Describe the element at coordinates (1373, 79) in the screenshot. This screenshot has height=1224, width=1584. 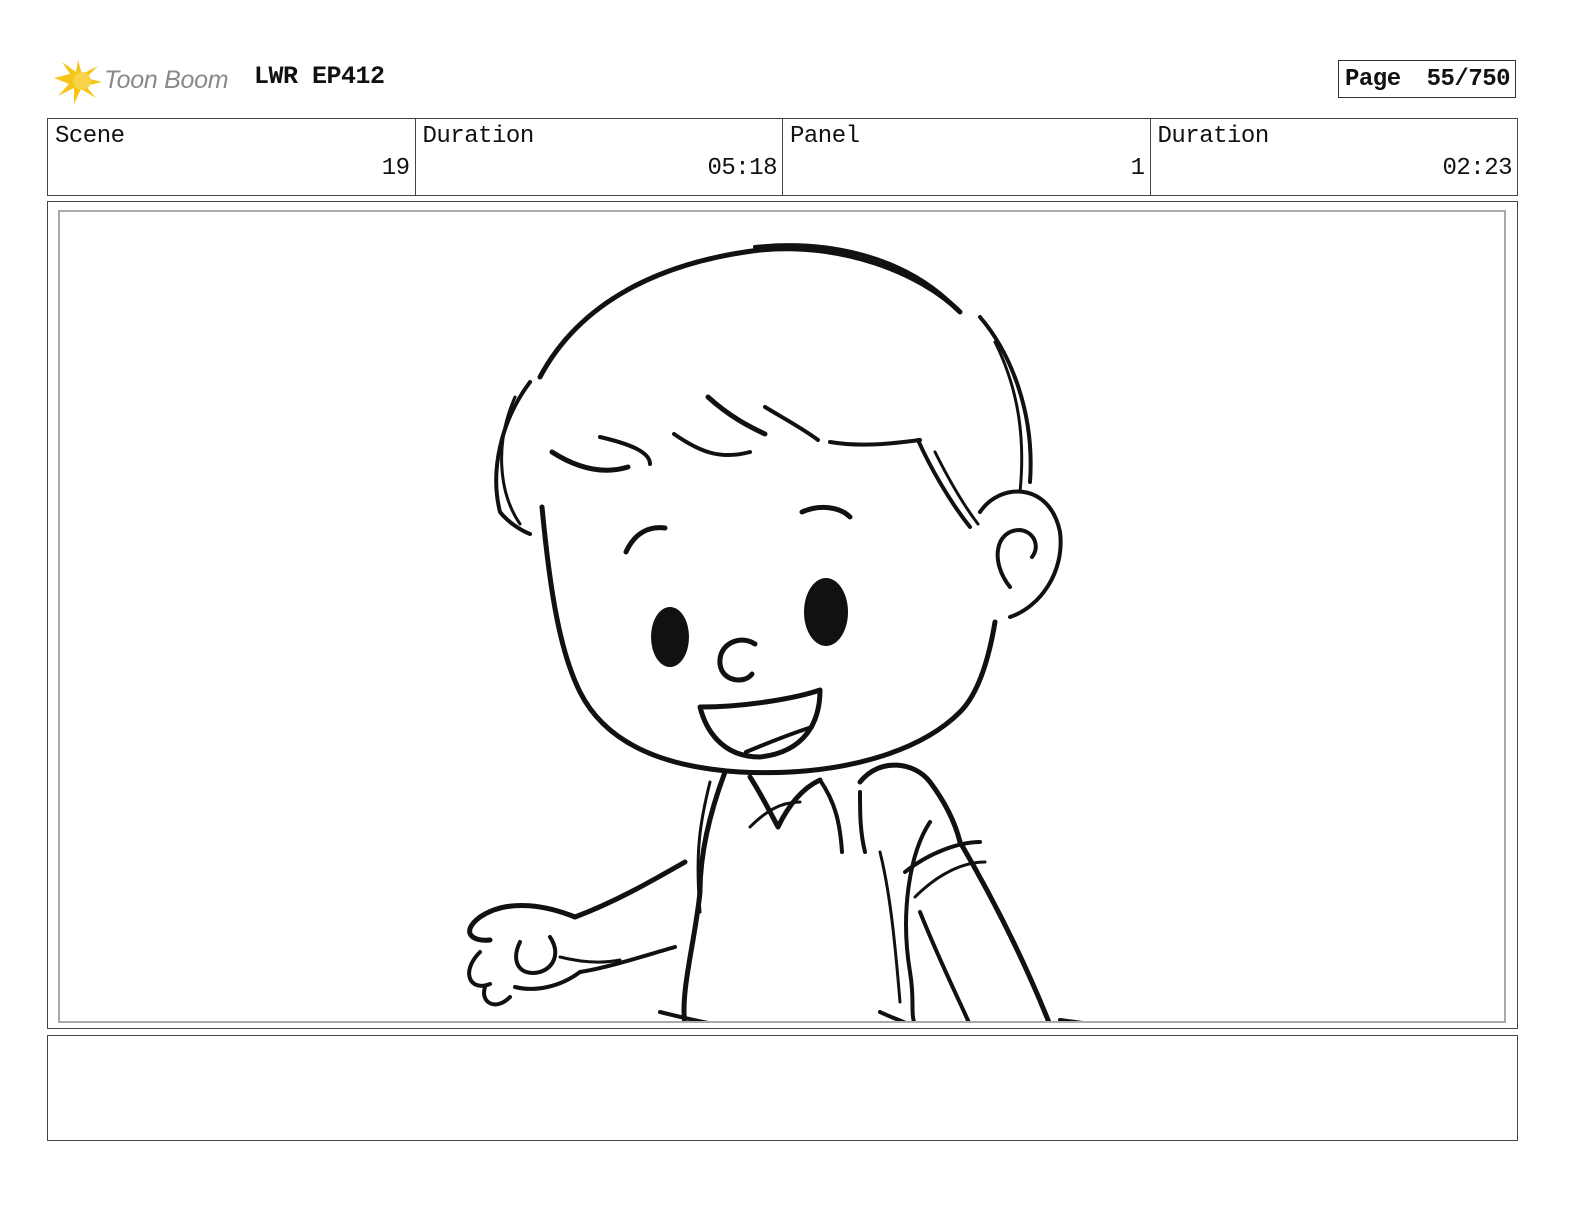
I see `page-label: Page` at that location.